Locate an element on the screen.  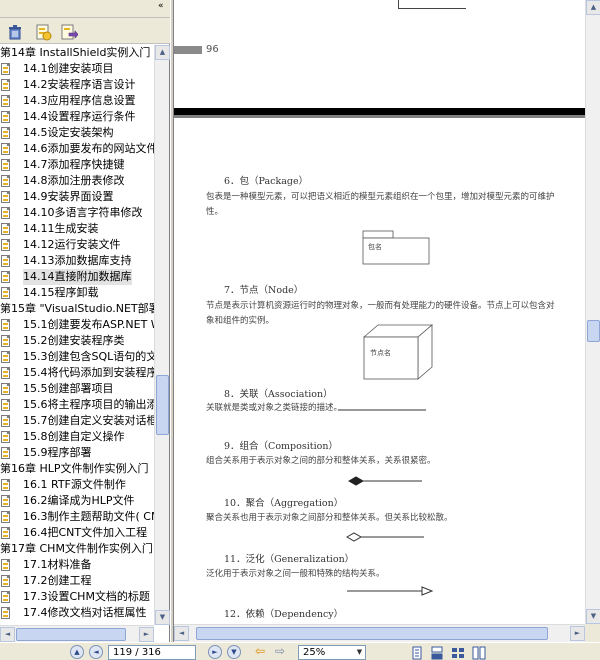
bookmark-item: 17.4修改文档对话框属性 is located at coordinates (77, 613).